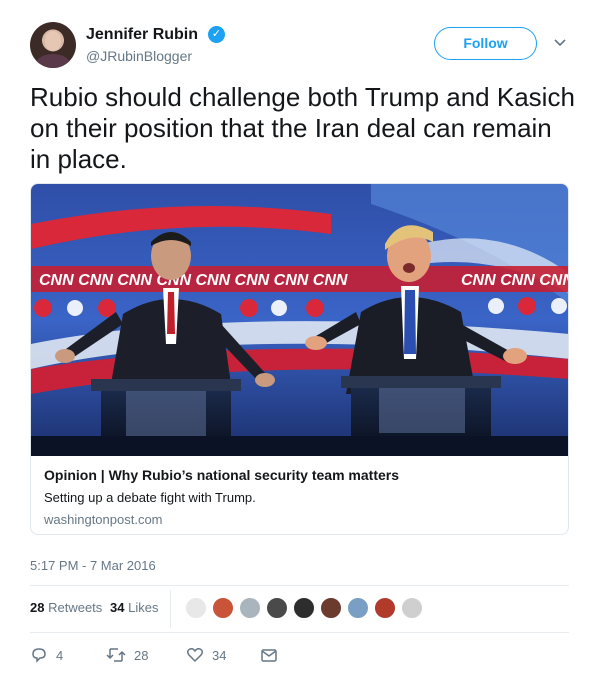 Image resolution: width=599 pixels, height=680 pixels. I want to click on direct-message-button, so click(269, 655).